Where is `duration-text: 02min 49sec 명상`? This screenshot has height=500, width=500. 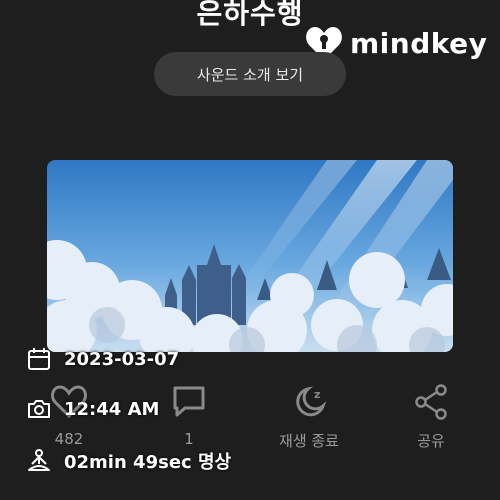
duration-text: 02min 49sec 명상 is located at coordinates (148, 462).